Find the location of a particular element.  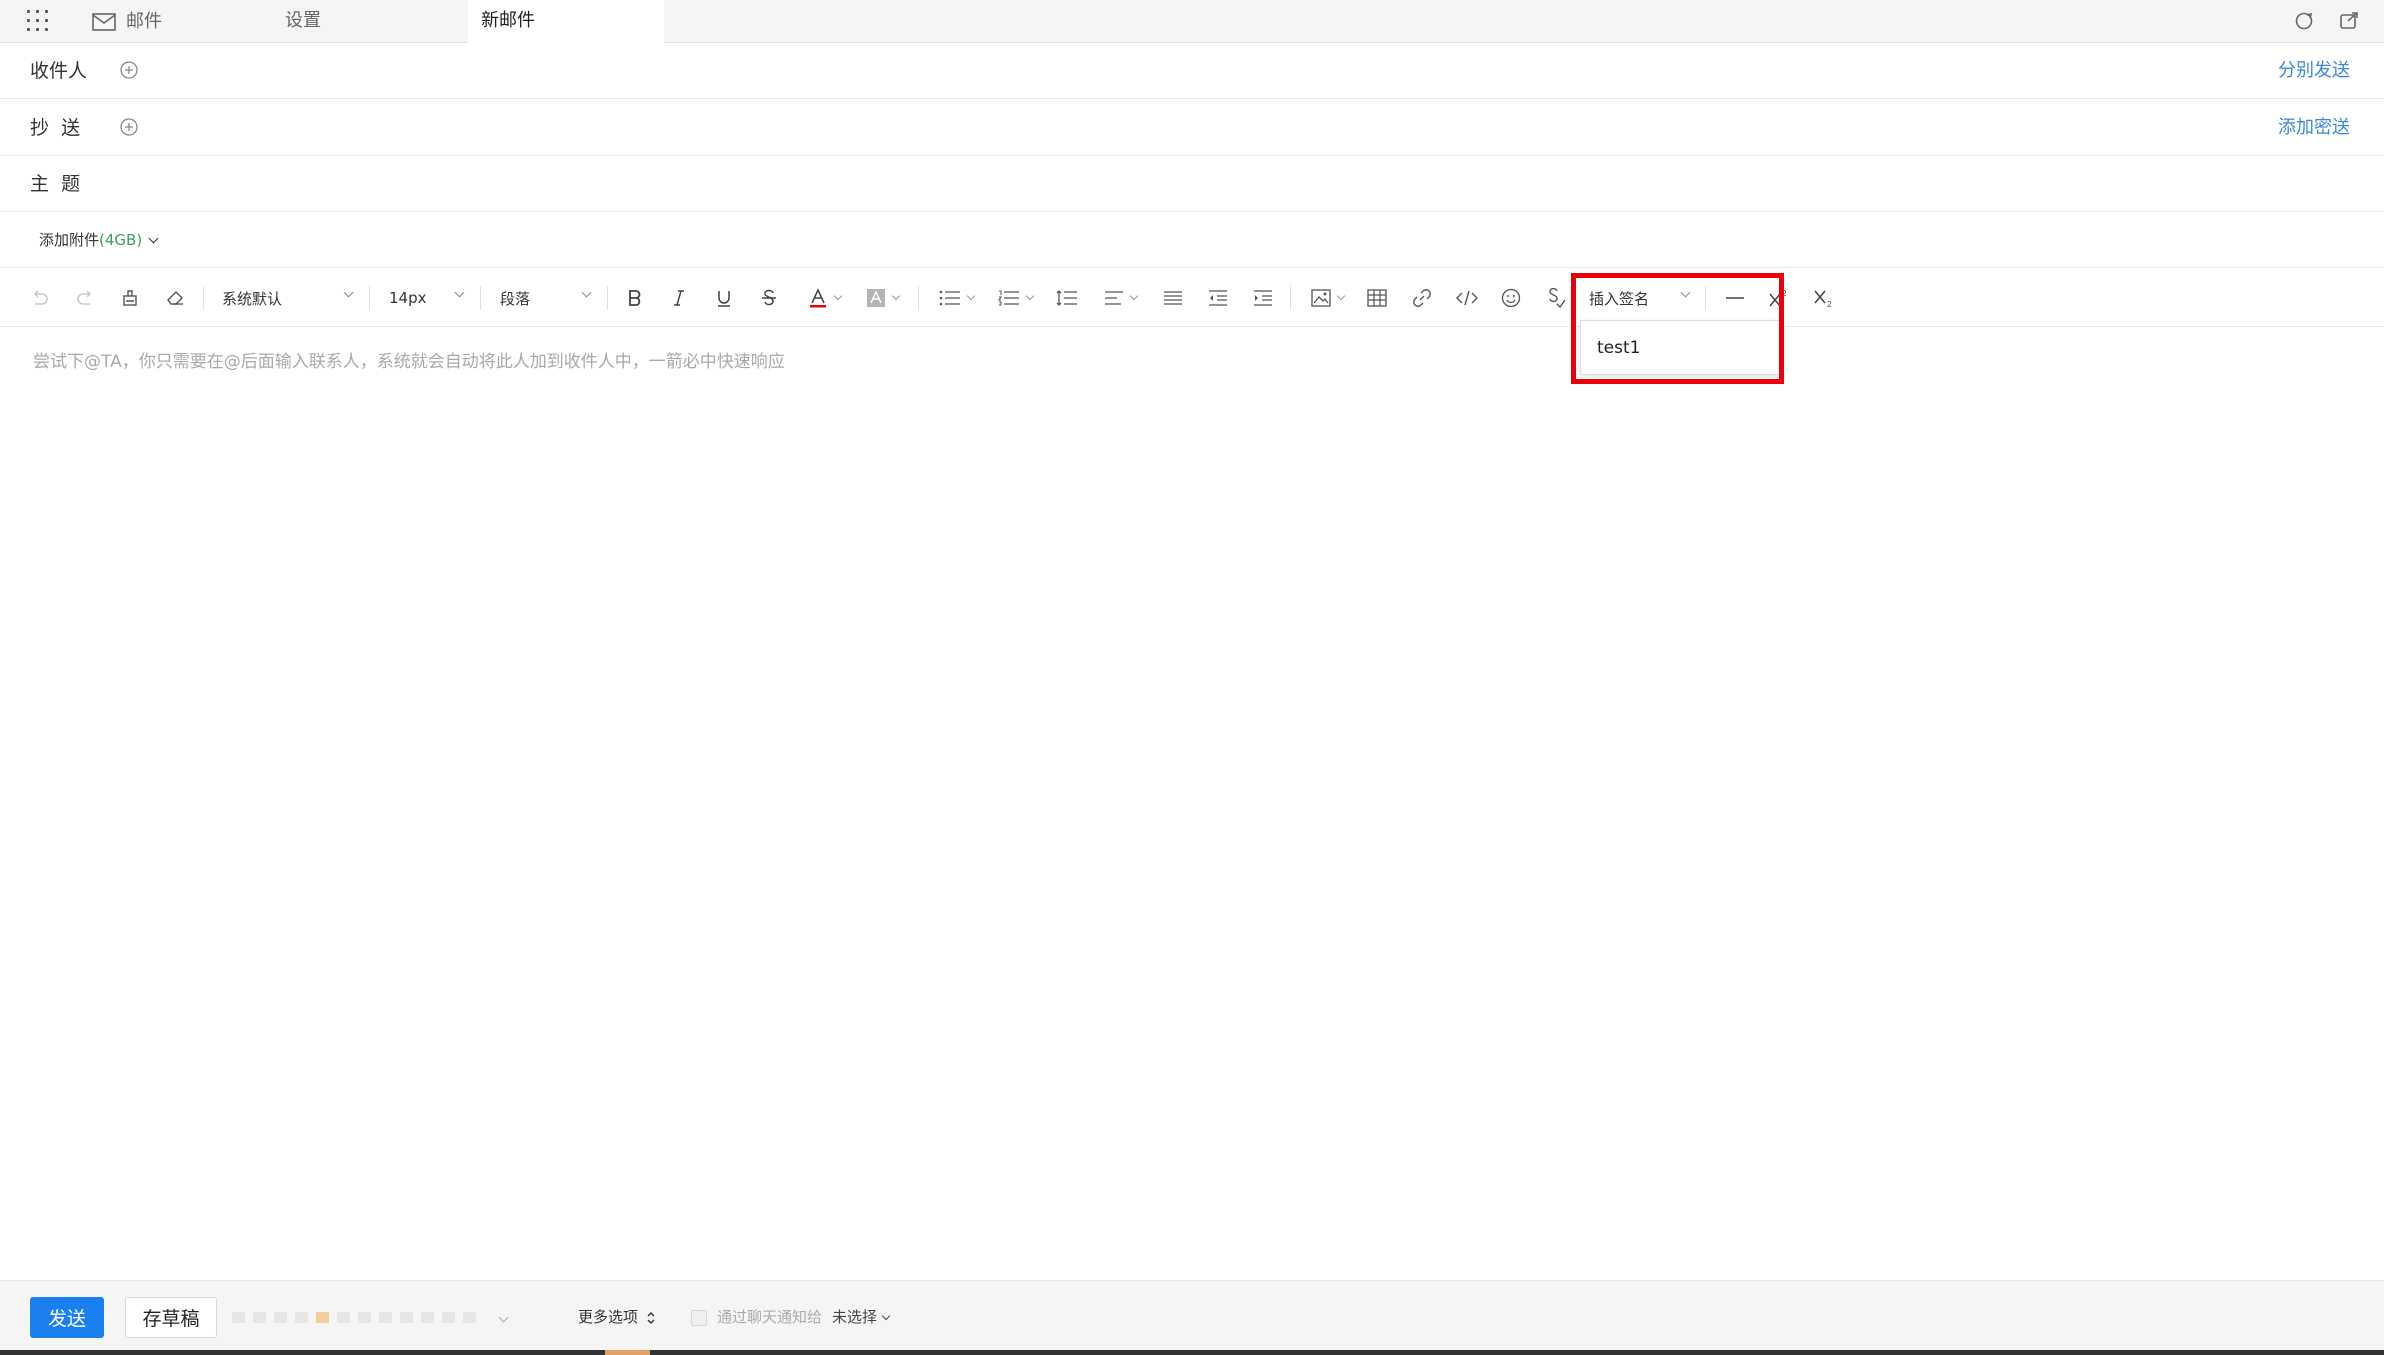

strikethrough-icon is located at coordinates (769, 298).